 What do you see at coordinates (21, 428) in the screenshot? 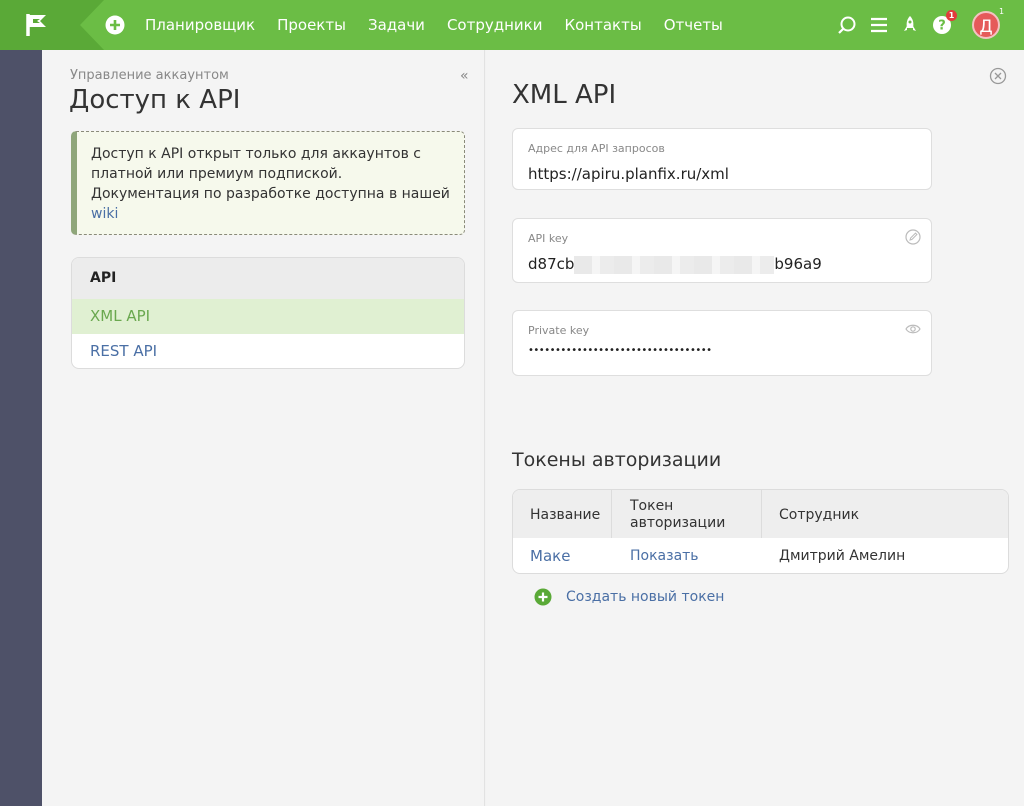
I see `sidebar-strip` at bounding box center [21, 428].